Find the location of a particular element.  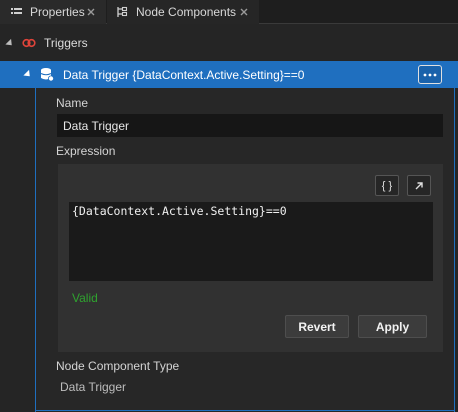

apply-button: Apply is located at coordinates (392, 326).